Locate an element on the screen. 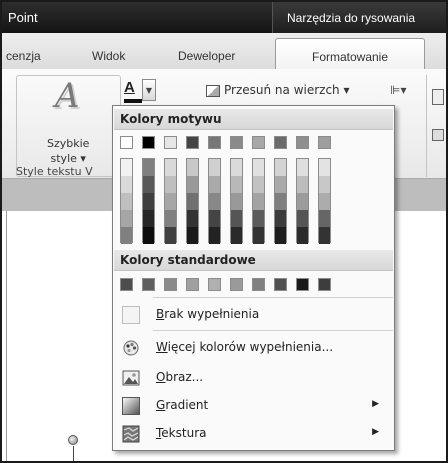  tab-recenzja: cenzja is located at coordinates (23, 56).